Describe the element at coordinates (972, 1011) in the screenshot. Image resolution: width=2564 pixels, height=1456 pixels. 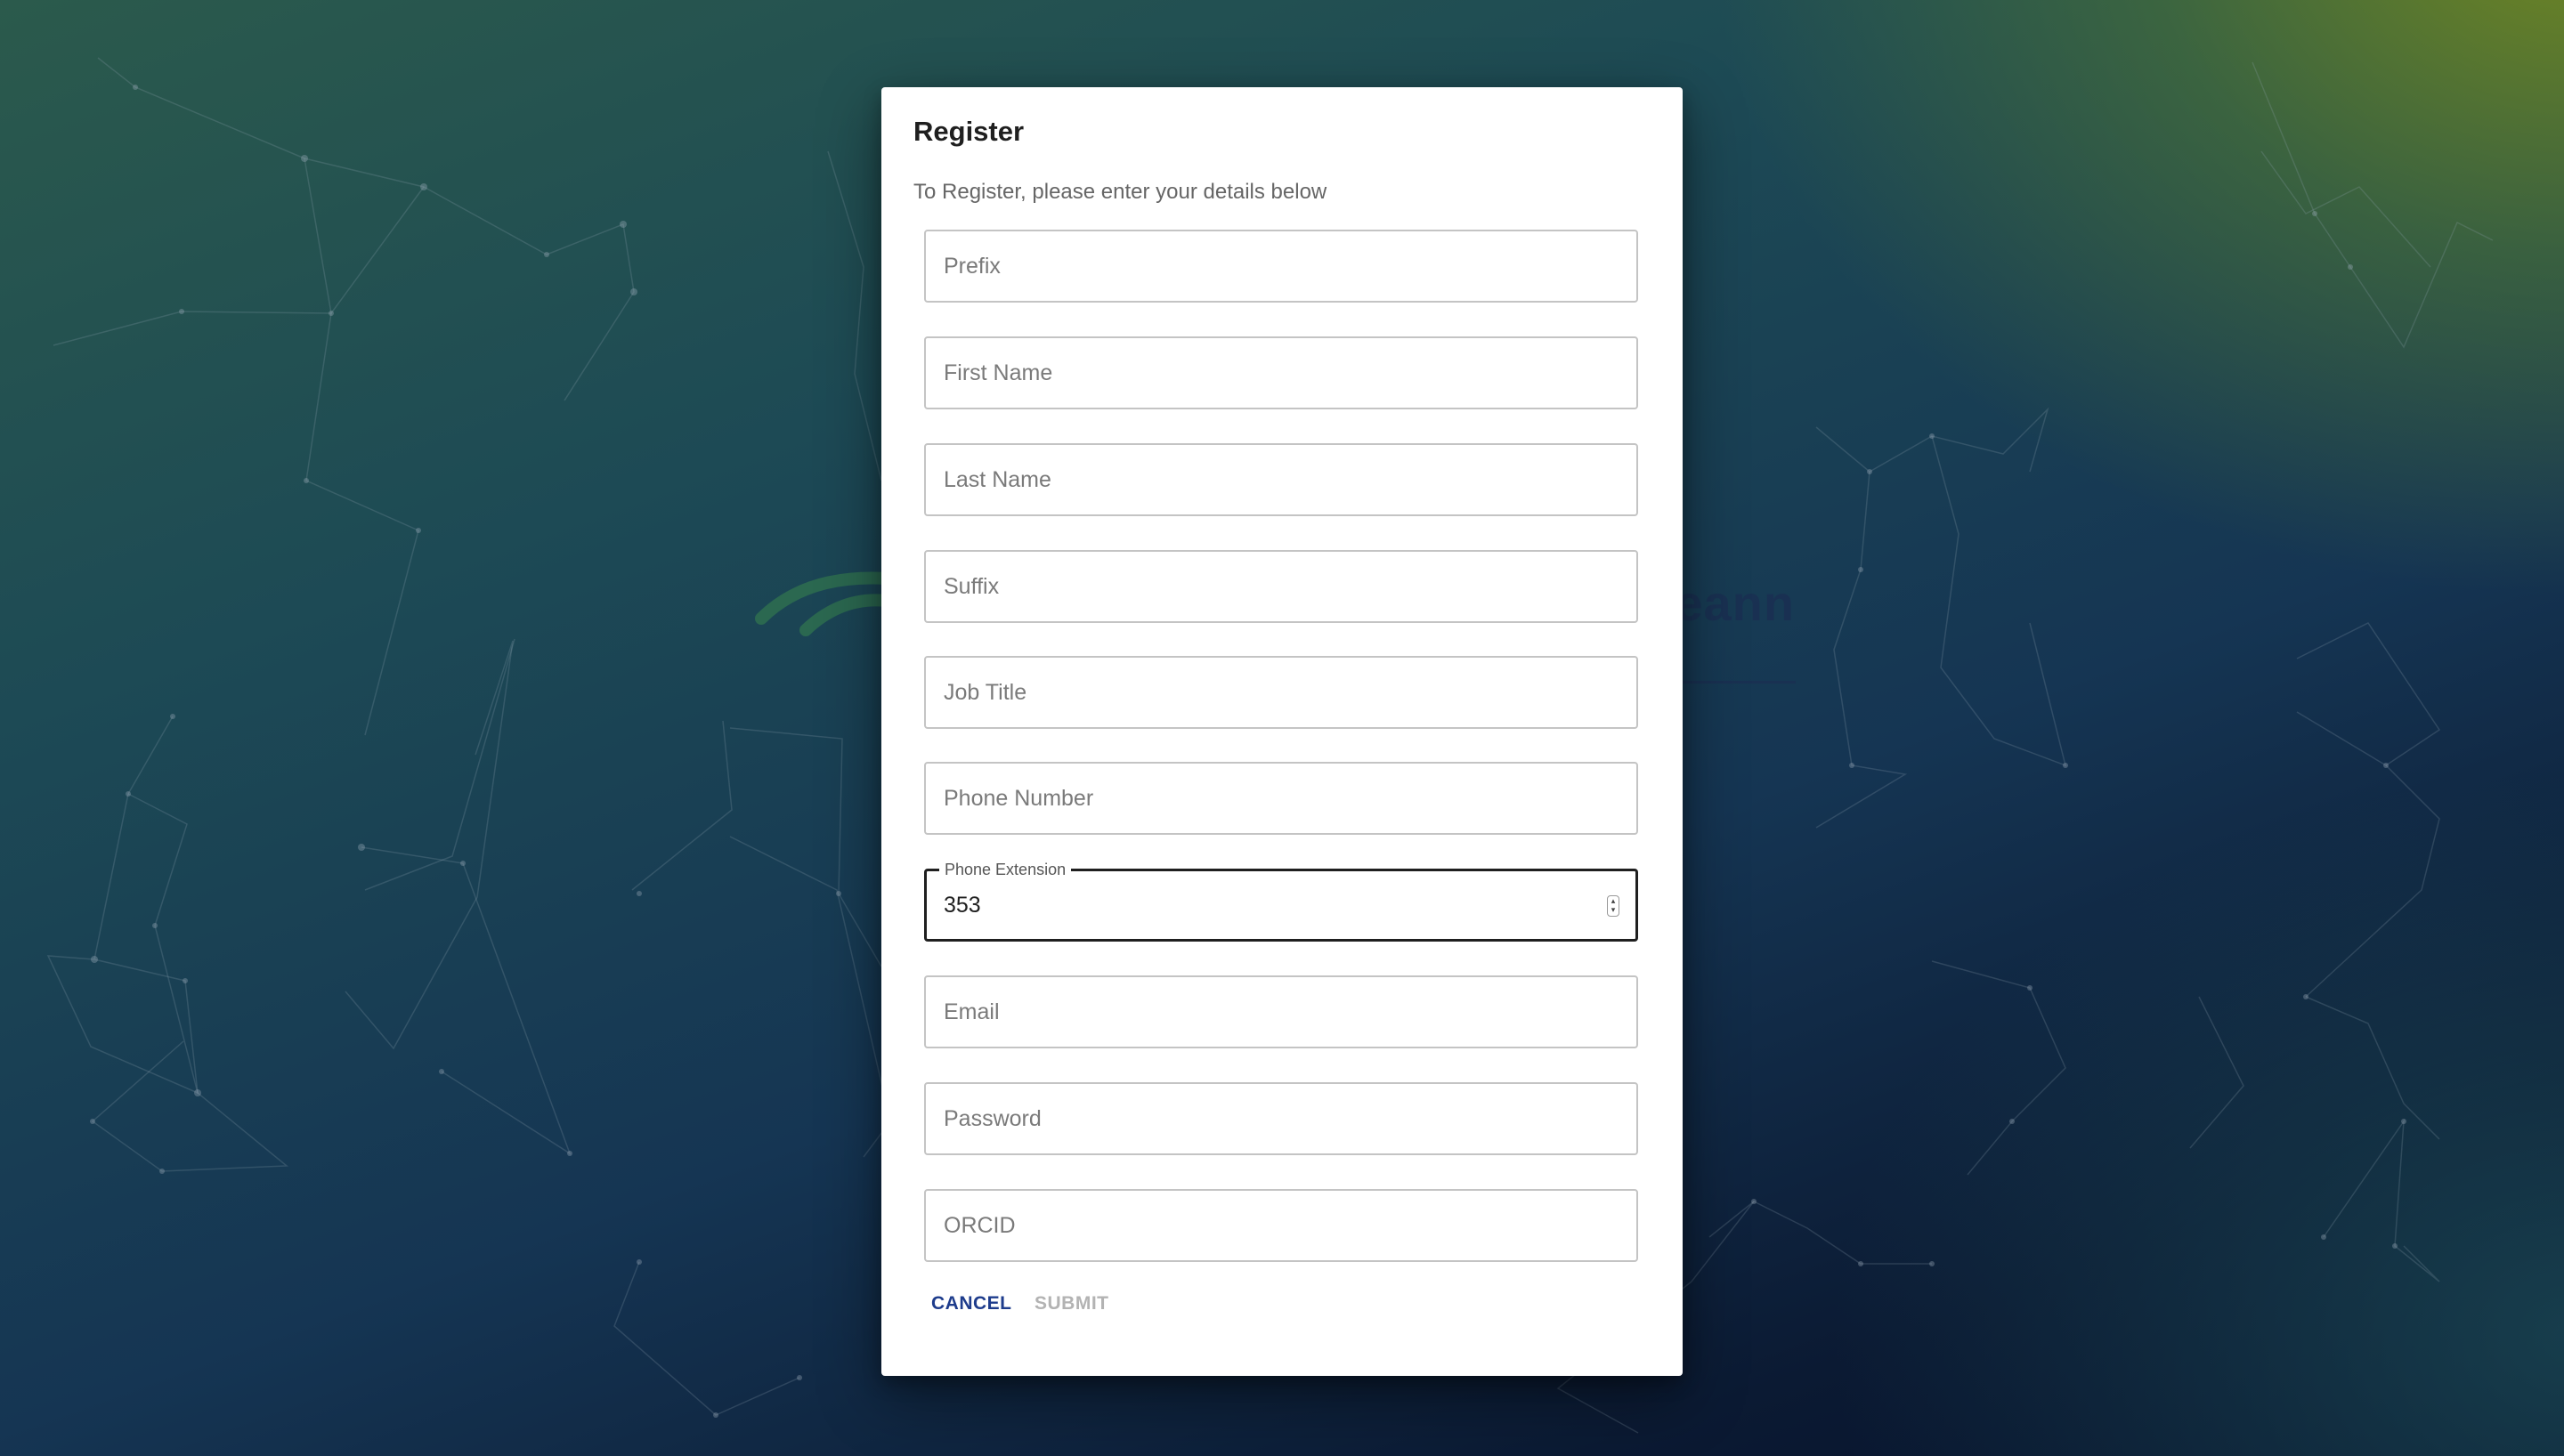
I see `email-placeholder: Email` at that location.